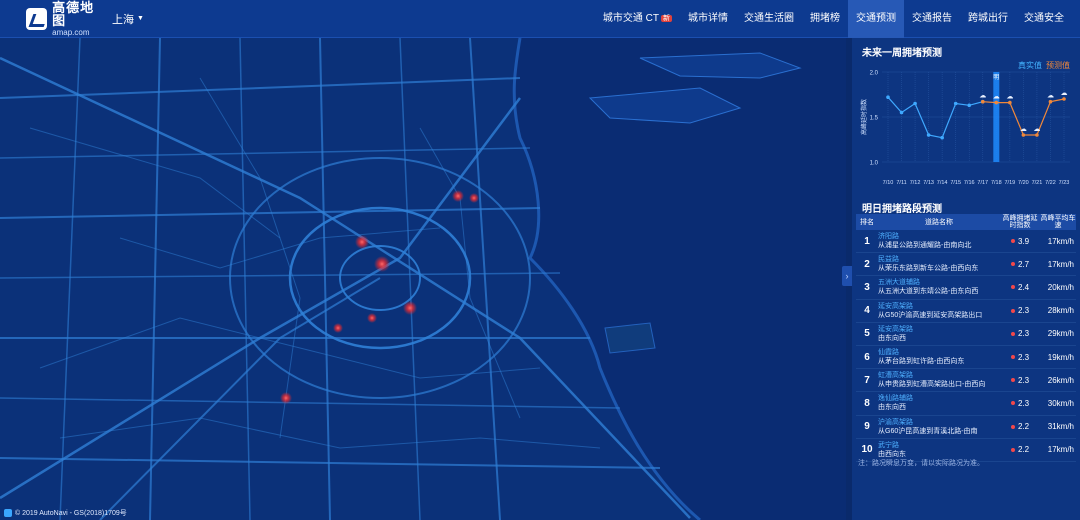 The height and width of the screenshot is (520, 1080). Describe the element at coordinates (996, 117) in the screenshot. I see `today-highlight-bar` at that location.